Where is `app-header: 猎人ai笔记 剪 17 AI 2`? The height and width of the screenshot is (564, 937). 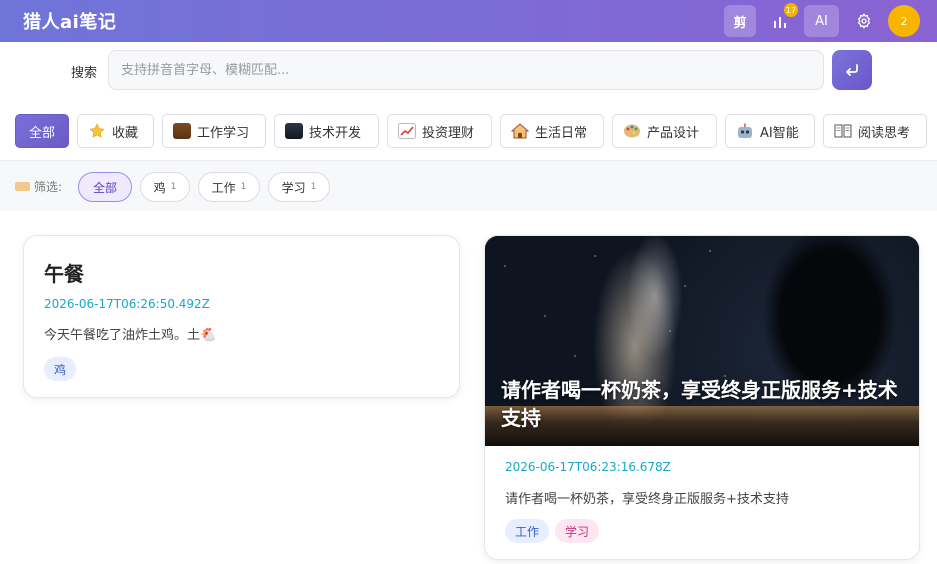 app-header: 猎人ai笔记 剪 17 AI 2 is located at coordinates (468, 21).